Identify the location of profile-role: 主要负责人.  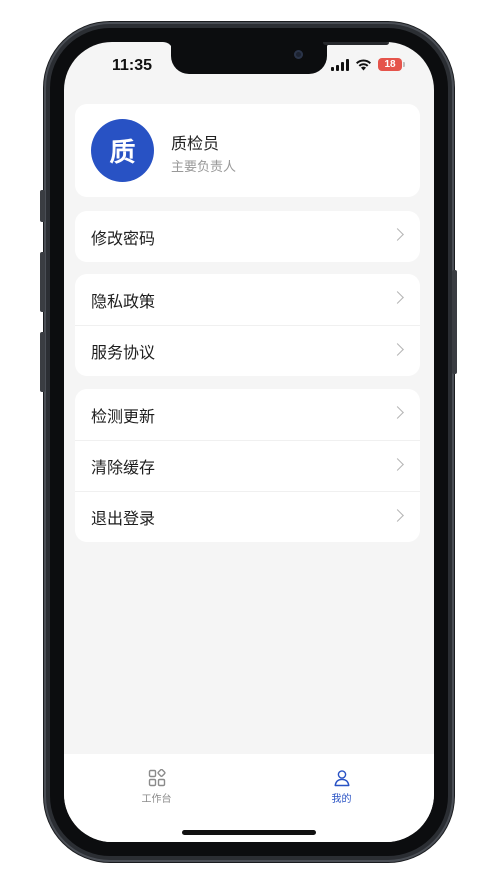
(204, 167).